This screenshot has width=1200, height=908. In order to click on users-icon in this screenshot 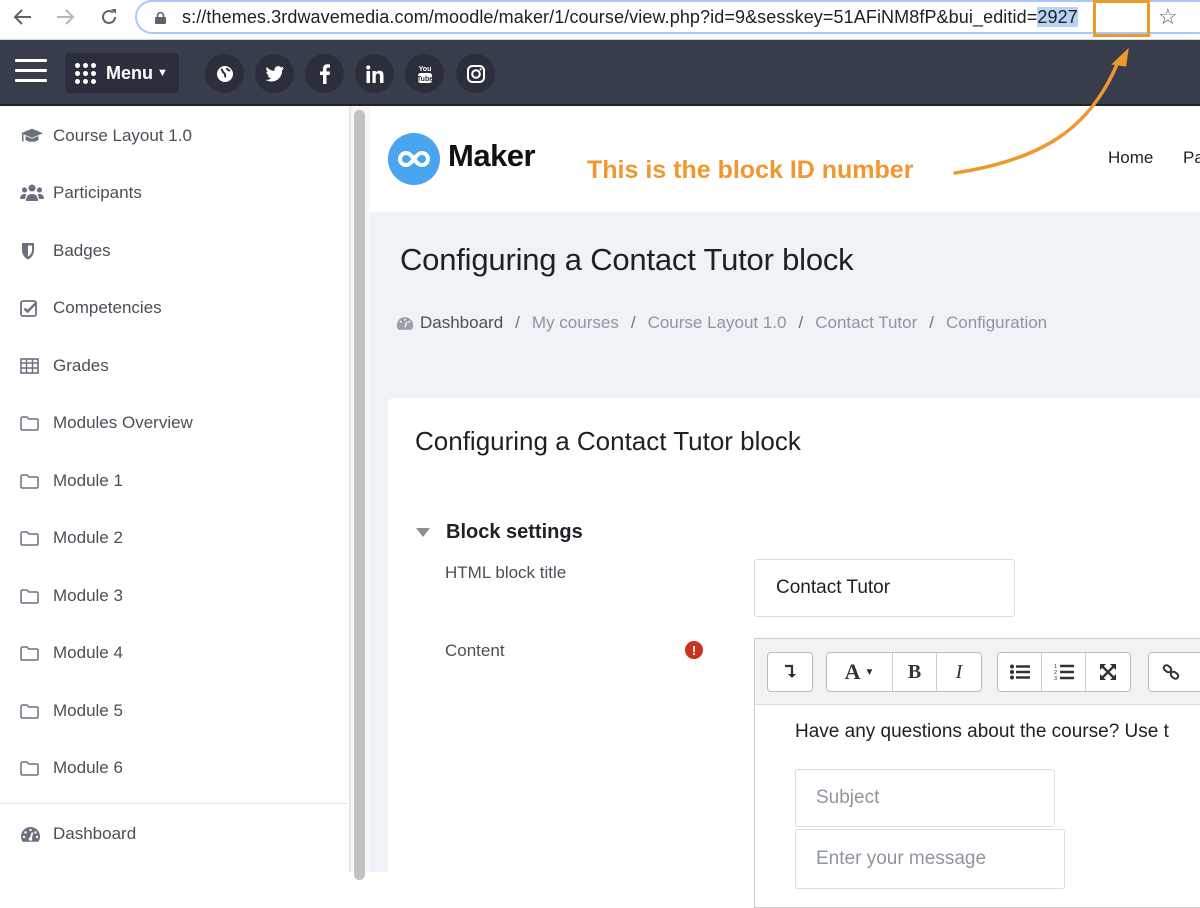, I will do `click(32, 193)`.